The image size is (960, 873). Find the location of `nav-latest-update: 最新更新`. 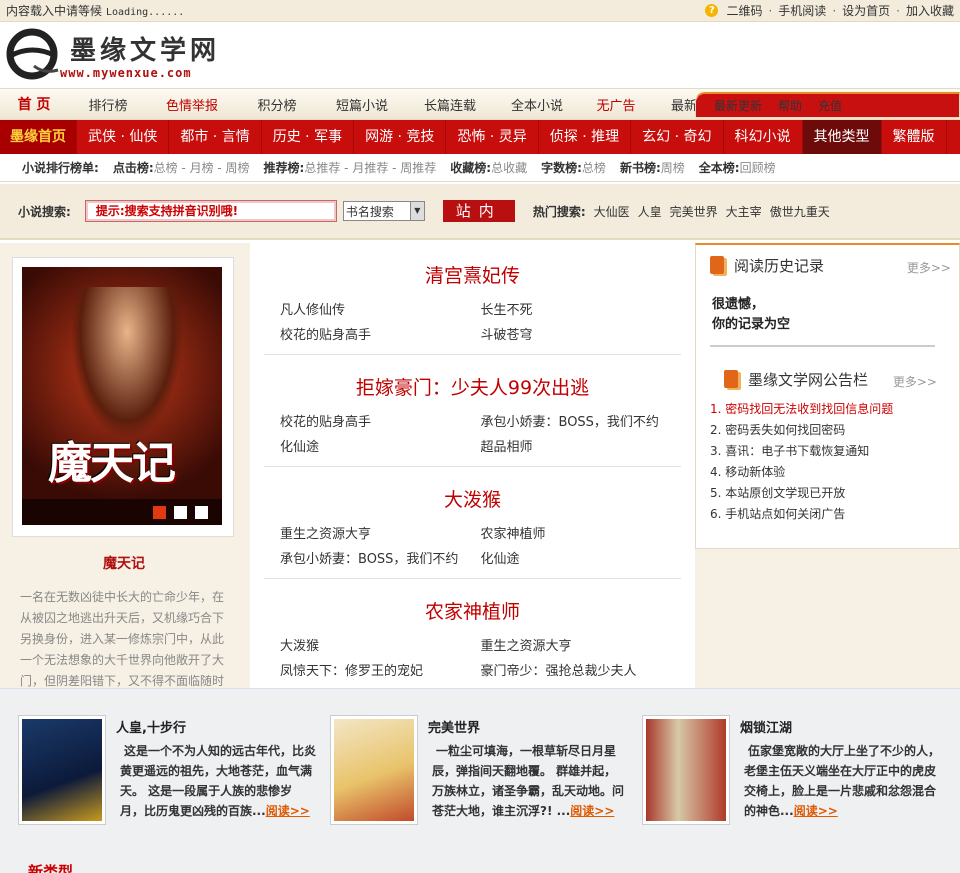

nav-latest-update: 最新更新 is located at coordinates (738, 105).